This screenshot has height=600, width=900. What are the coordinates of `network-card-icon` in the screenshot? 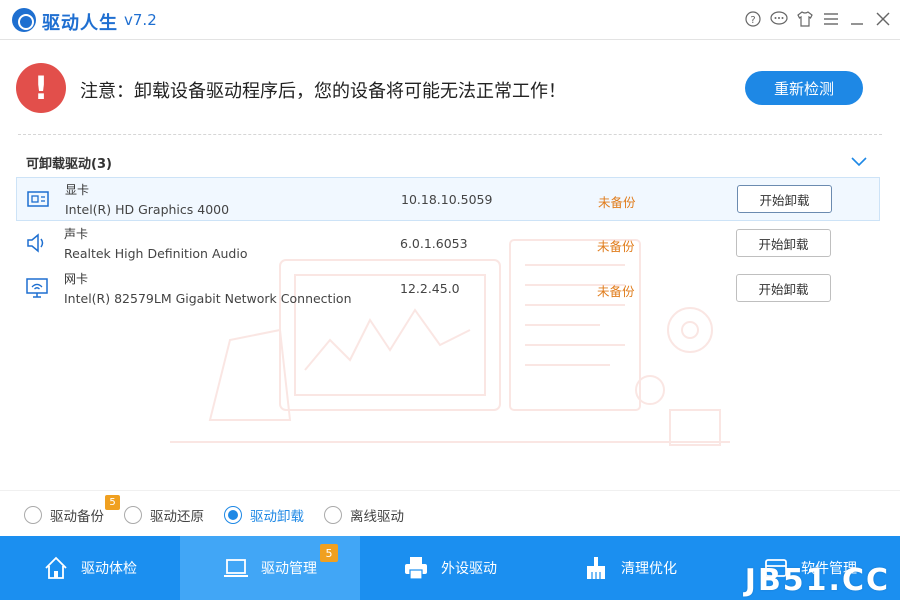 It's located at (37, 288).